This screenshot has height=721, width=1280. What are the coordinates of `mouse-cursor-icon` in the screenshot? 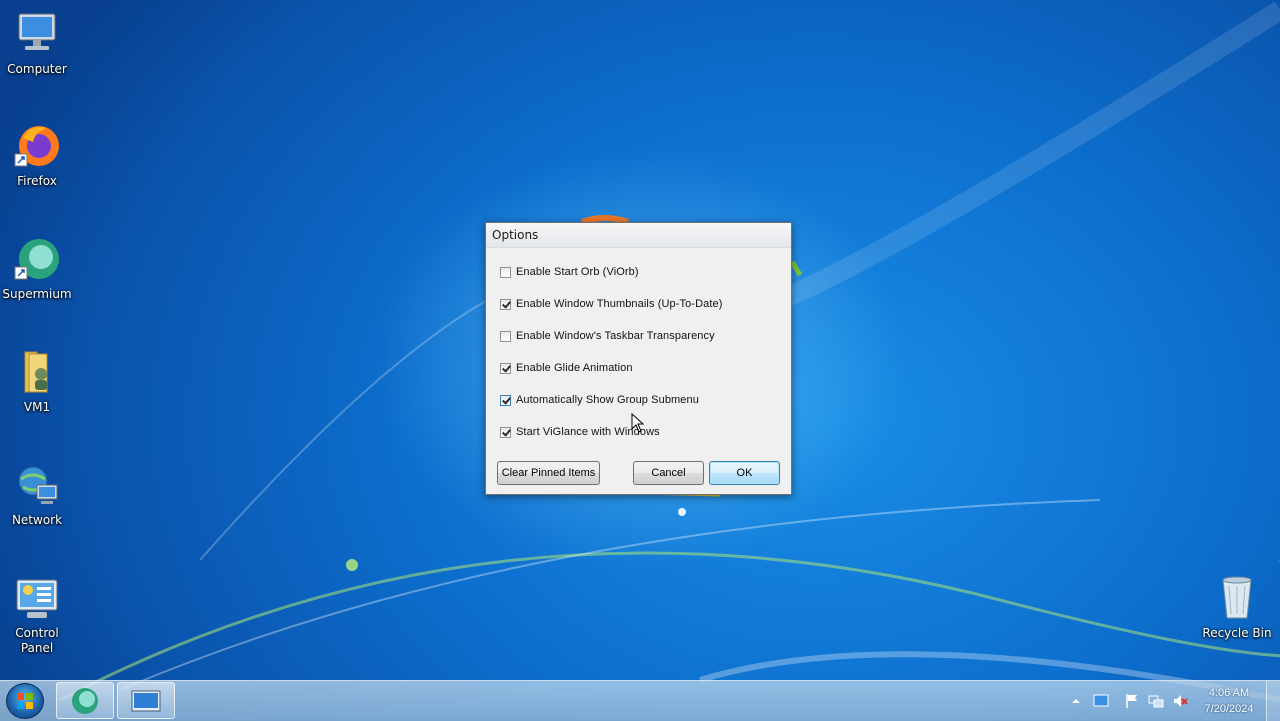 It's located at (638, 423).